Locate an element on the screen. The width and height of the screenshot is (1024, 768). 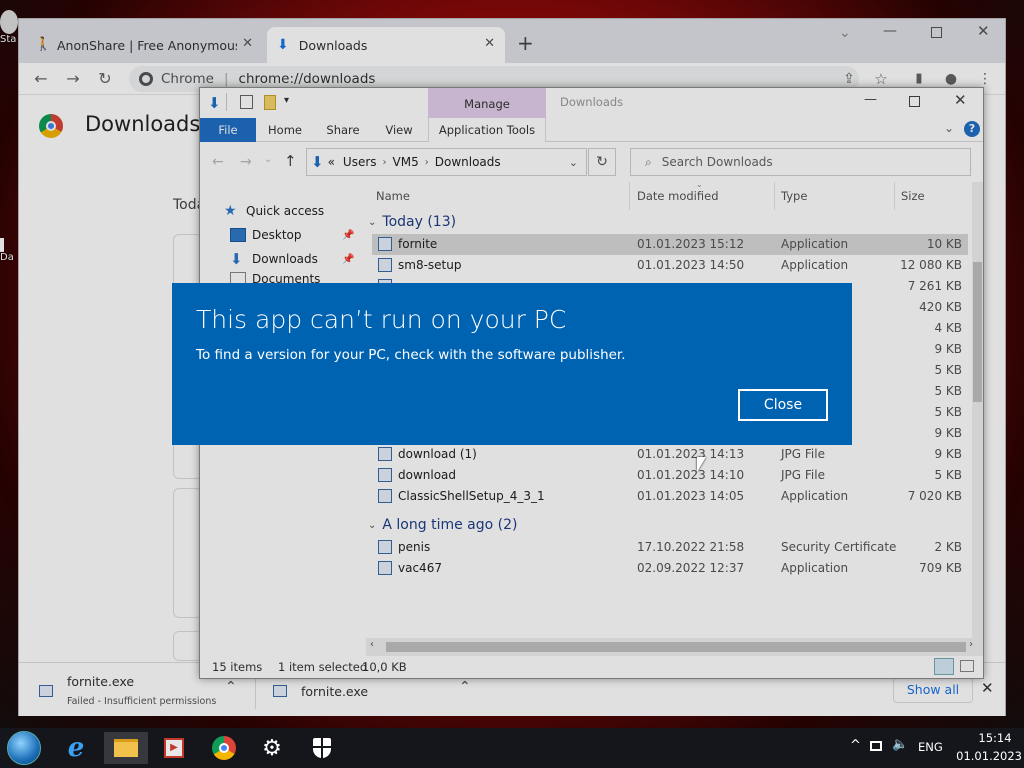
taskbar: e ▶ ⚙ ^ 🔈 ENG 15:14 01.01.2023 is located at coordinates (512, 748).